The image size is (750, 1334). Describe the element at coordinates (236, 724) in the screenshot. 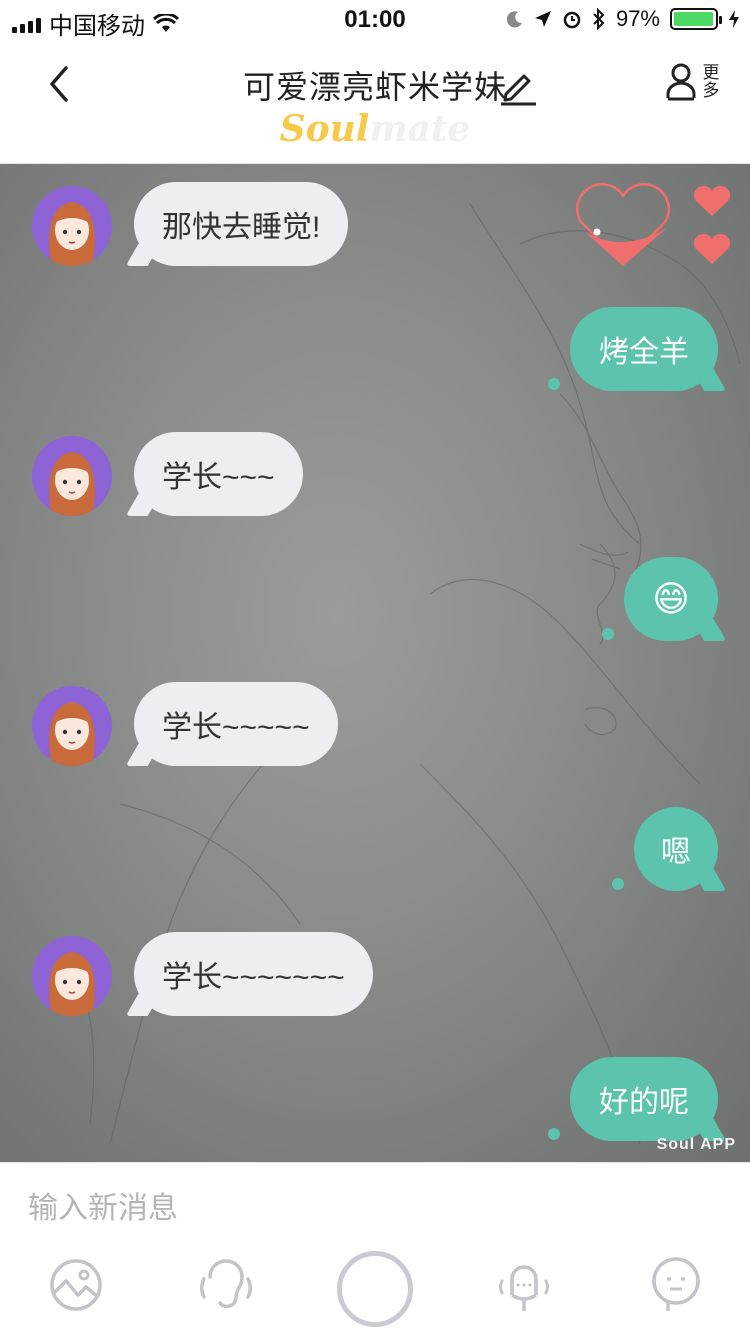

I see `message-bubble-incoming: 学长~~~~~` at that location.